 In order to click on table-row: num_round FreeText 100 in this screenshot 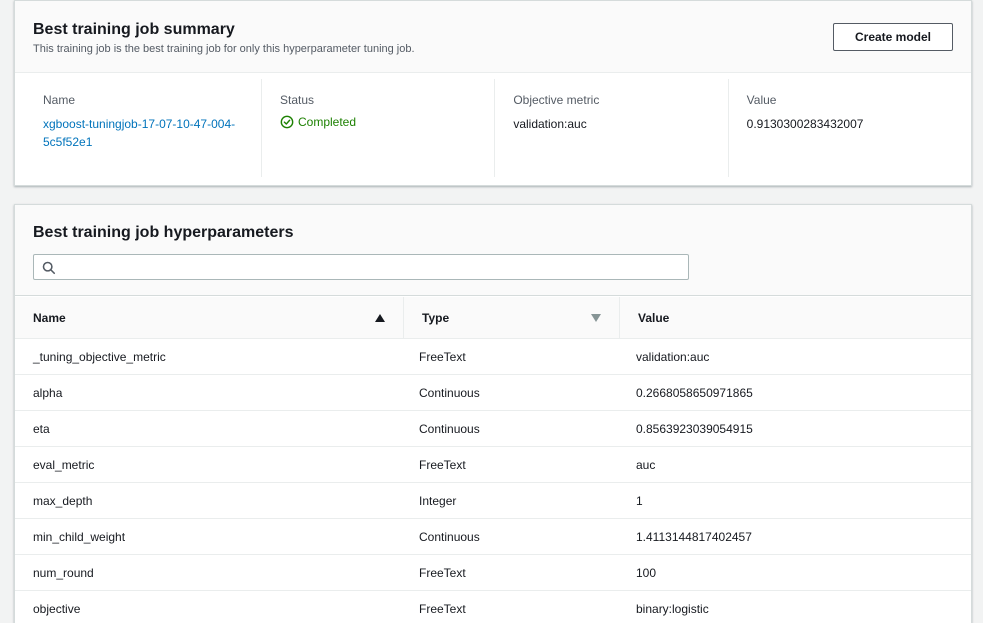, I will do `click(493, 573)`.